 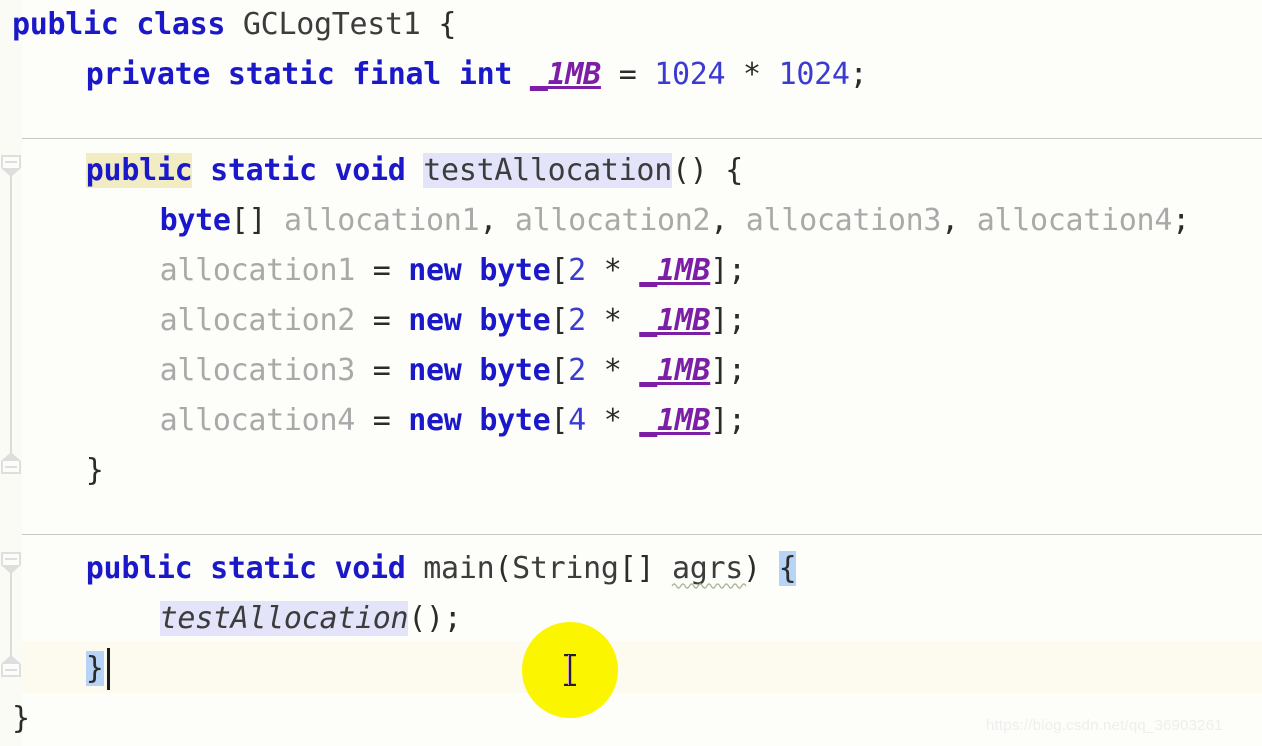 I want to click on token: agrs, so click(x=709, y=570).